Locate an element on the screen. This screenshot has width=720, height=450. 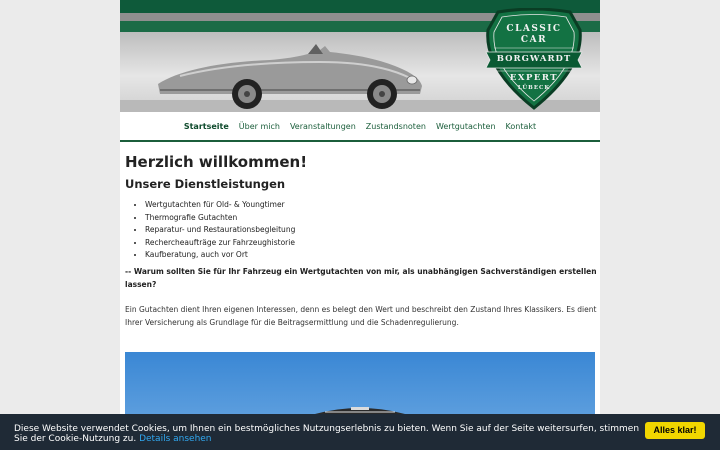
nav-item-zustandsnoten: Zustandsnoten is located at coordinates (396, 126).